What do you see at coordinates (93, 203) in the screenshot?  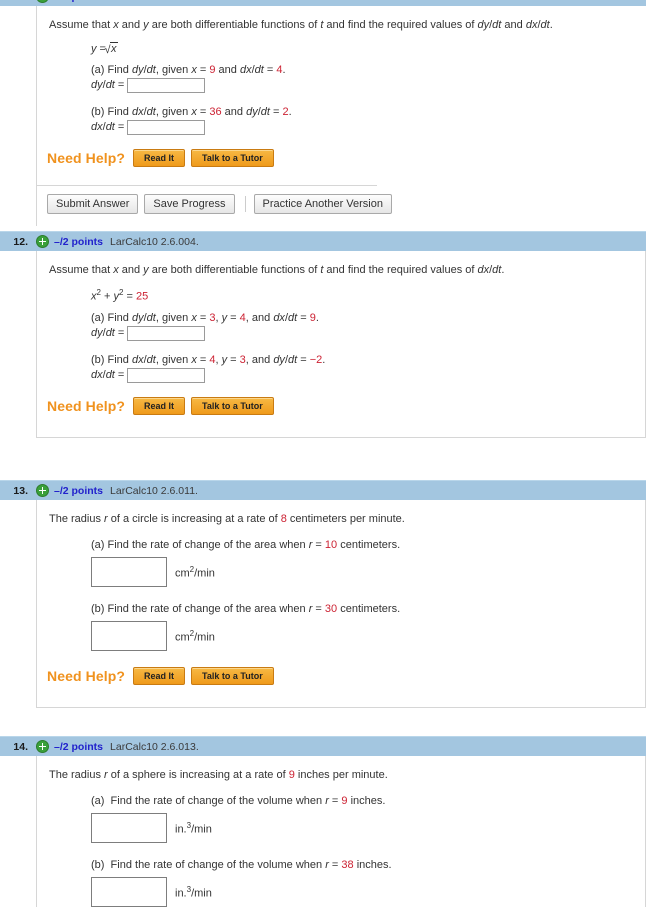 I see `submit-answer-button: Submit Answer` at bounding box center [93, 203].